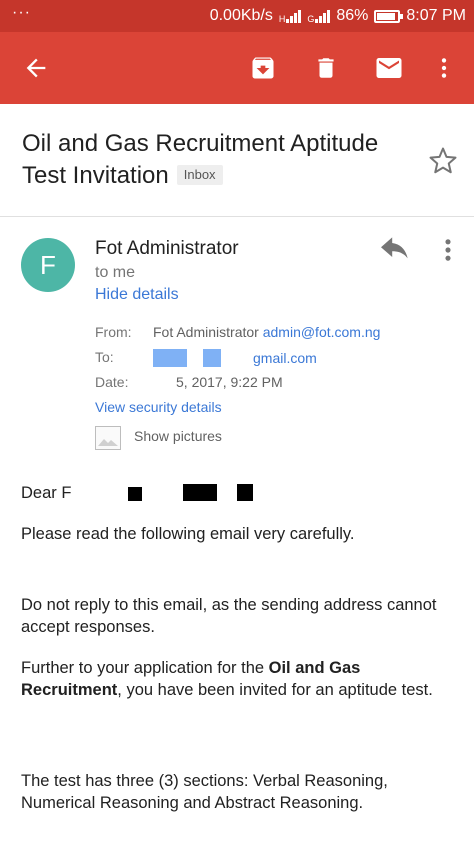 This screenshot has width=474, height=842. I want to click on from-email: admin@fot.com.ng, so click(322, 332).